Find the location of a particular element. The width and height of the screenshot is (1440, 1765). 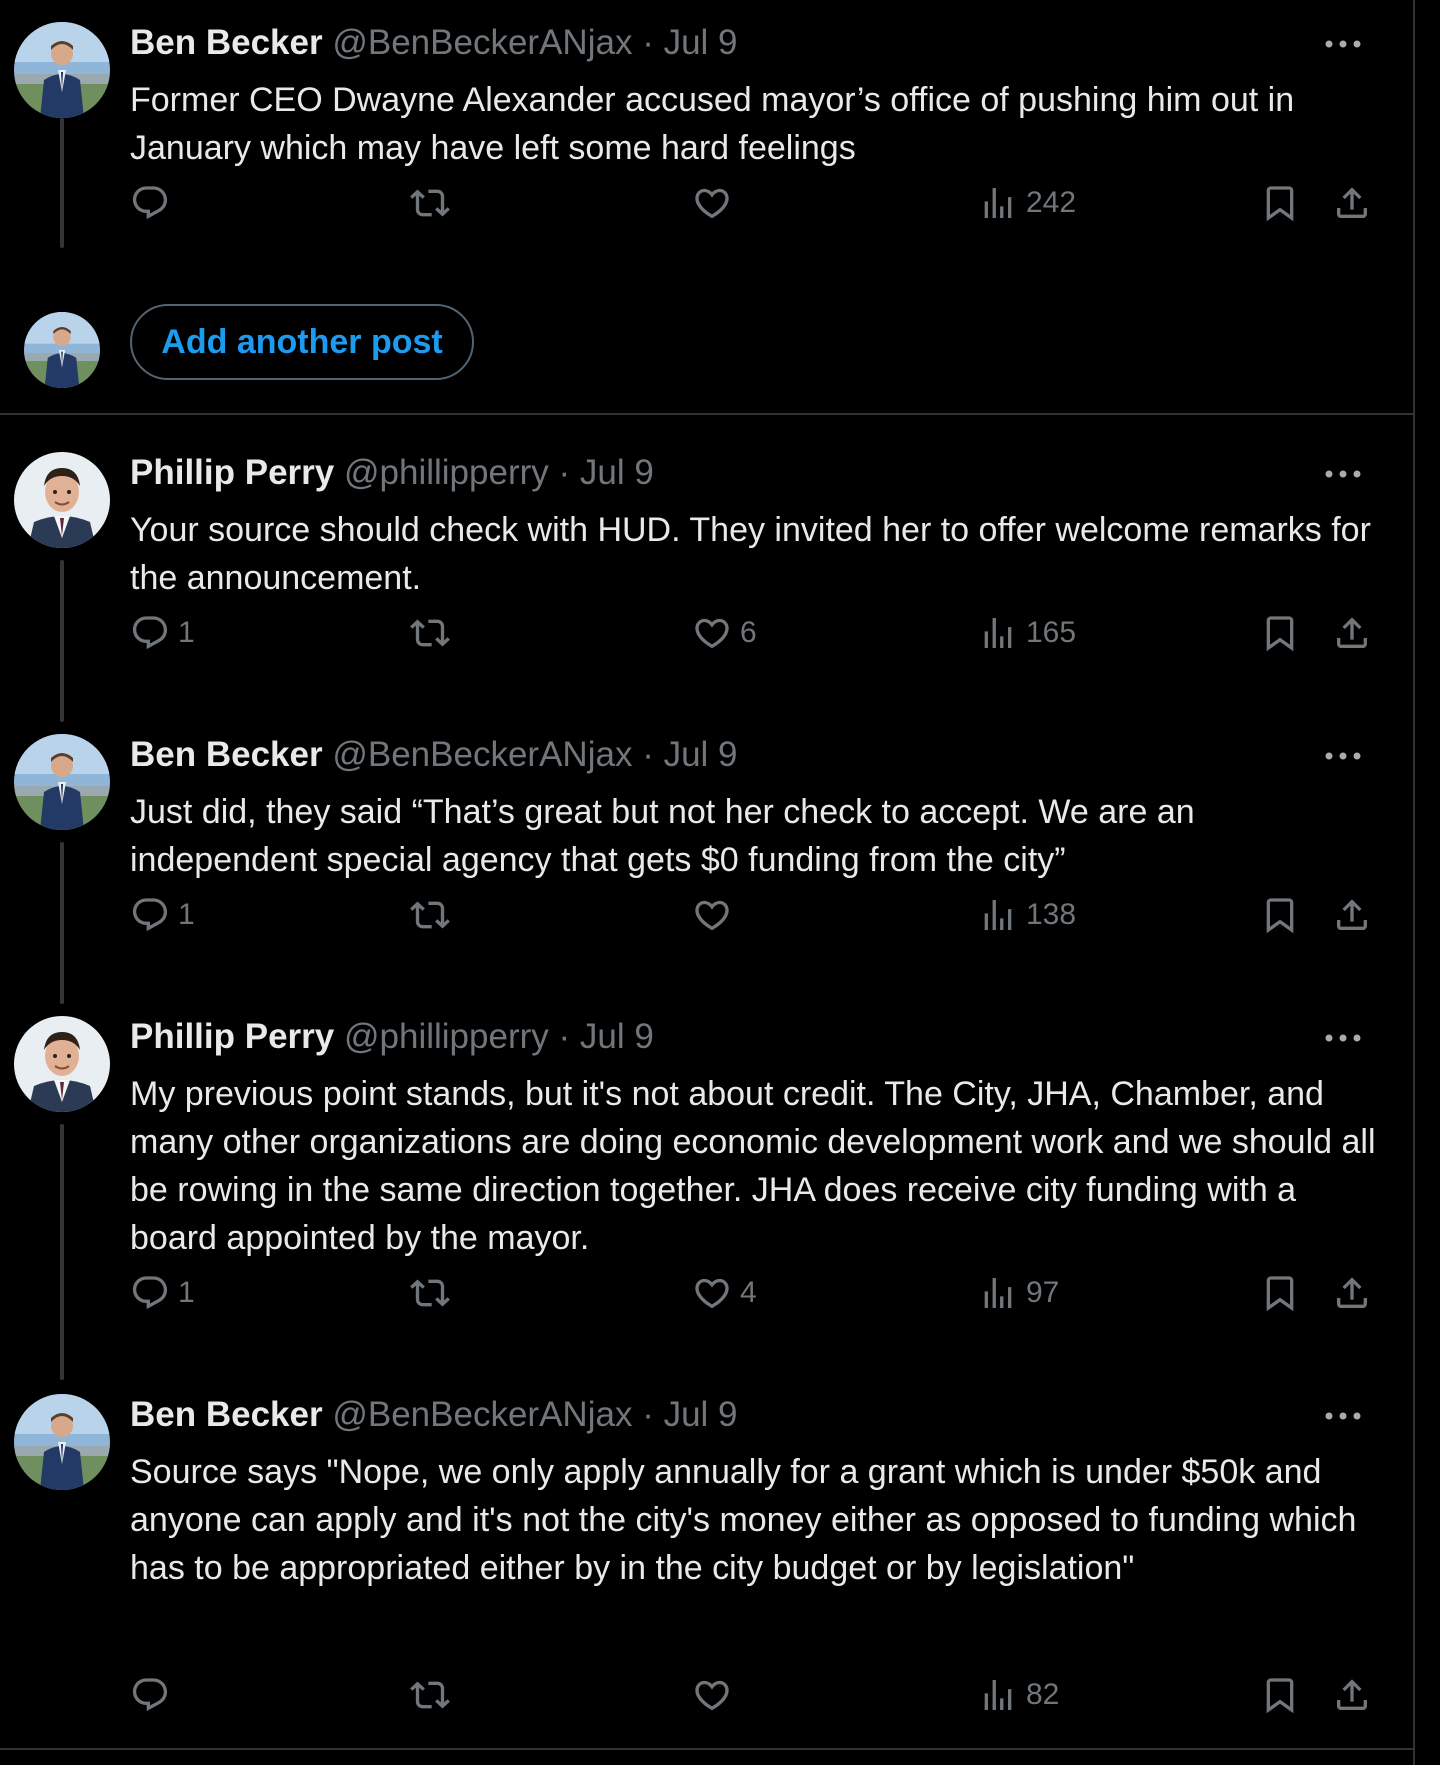

view-count: 97 is located at coordinates (1043, 1292).